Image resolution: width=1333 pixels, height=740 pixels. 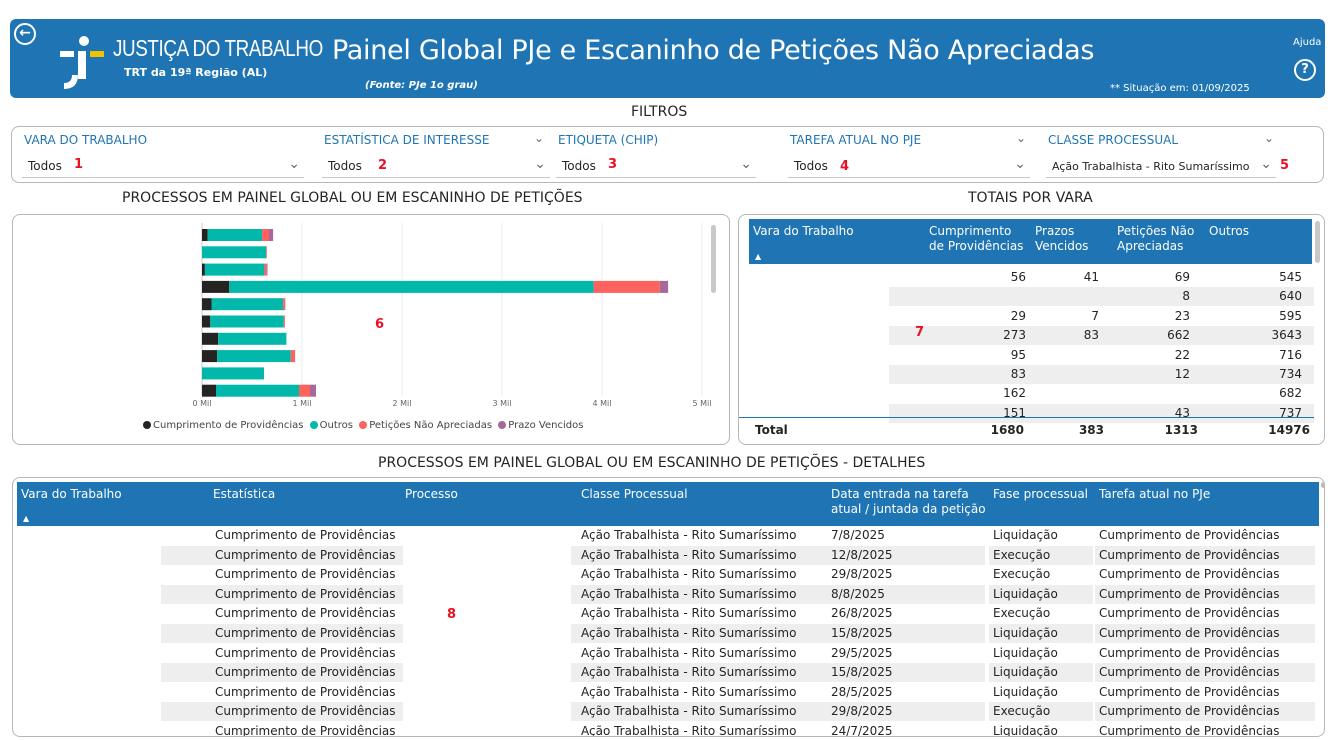 I want to click on table-cell: 640, so click(x=1290, y=296).